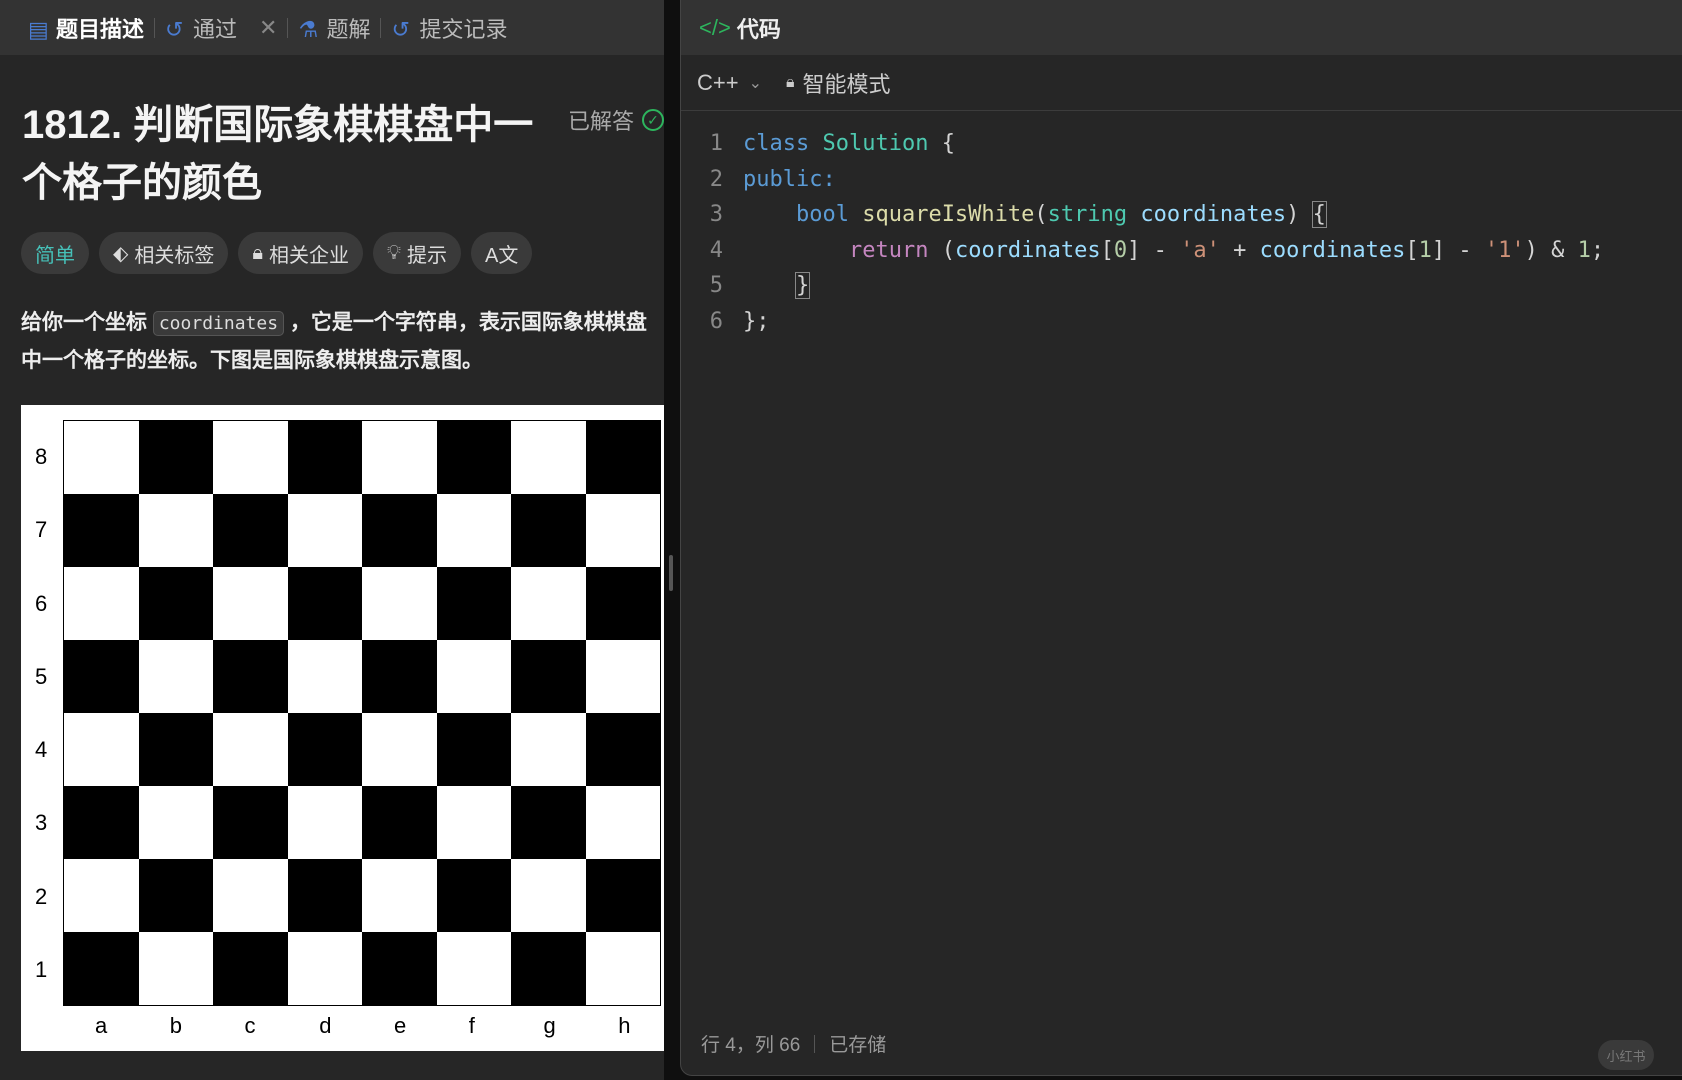  What do you see at coordinates (1626, 1055) in the screenshot?
I see `watermark: 小红书` at bounding box center [1626, 1055].